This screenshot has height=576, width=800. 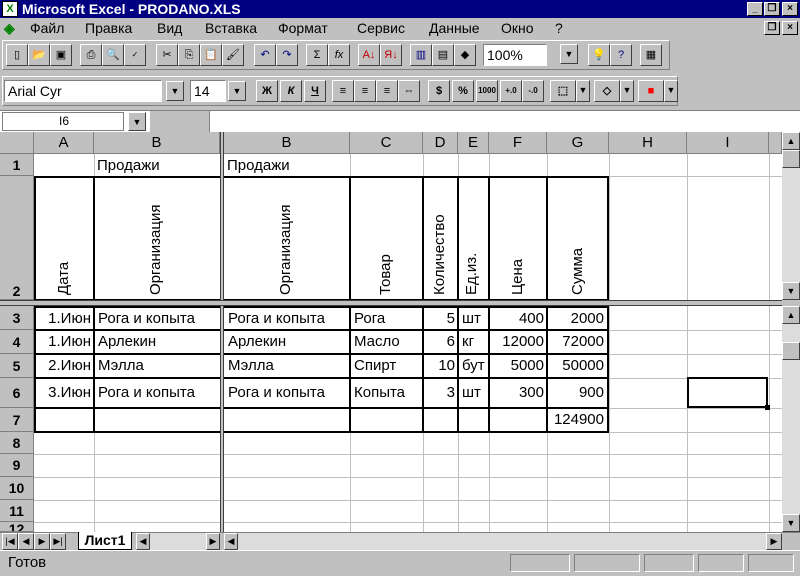 I want to click on font-select: Arial Cyr, so click(x=83, y=91).